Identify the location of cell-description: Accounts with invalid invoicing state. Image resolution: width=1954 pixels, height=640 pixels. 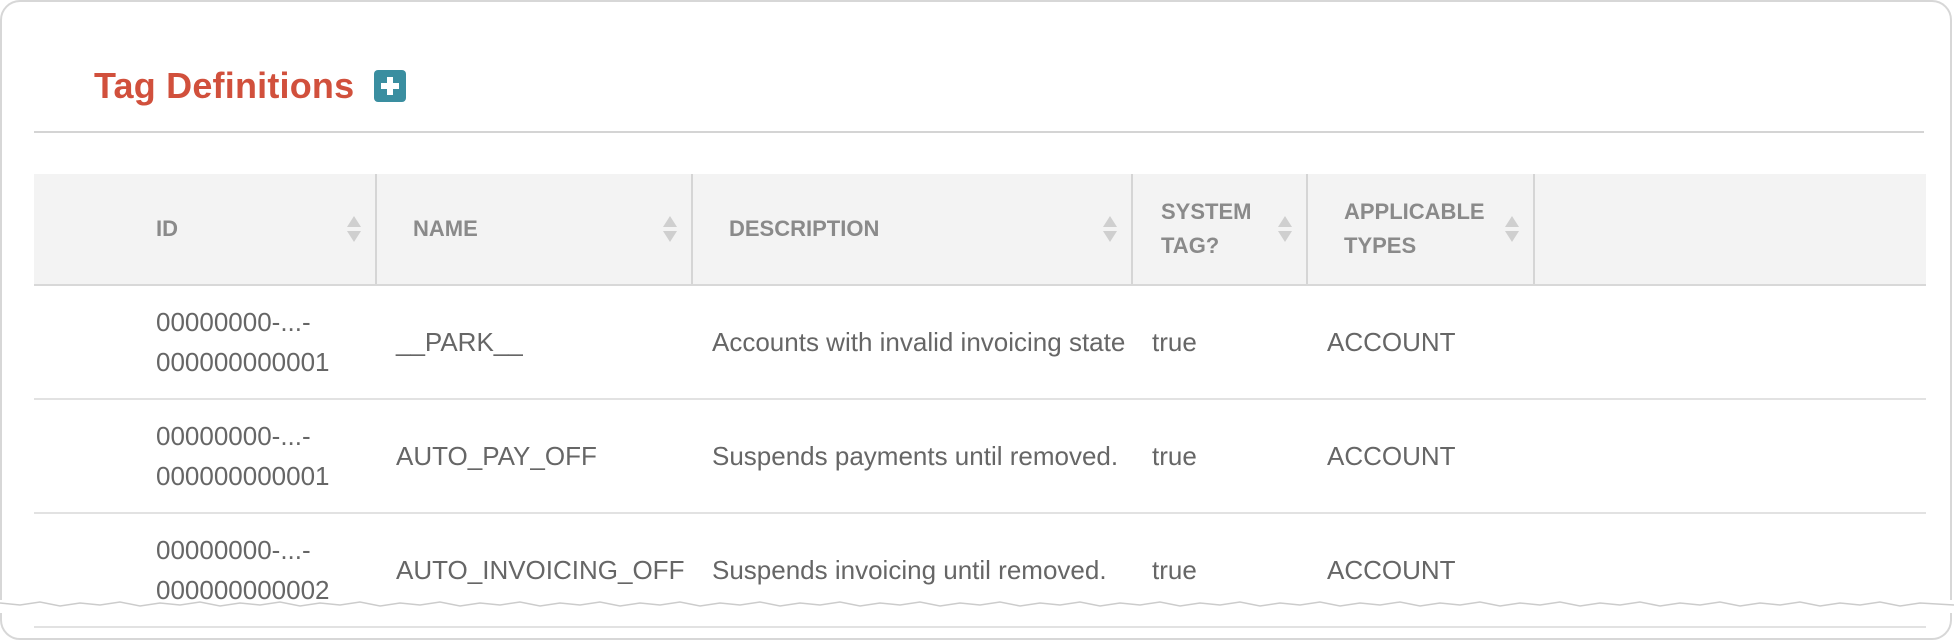
(912, 342).